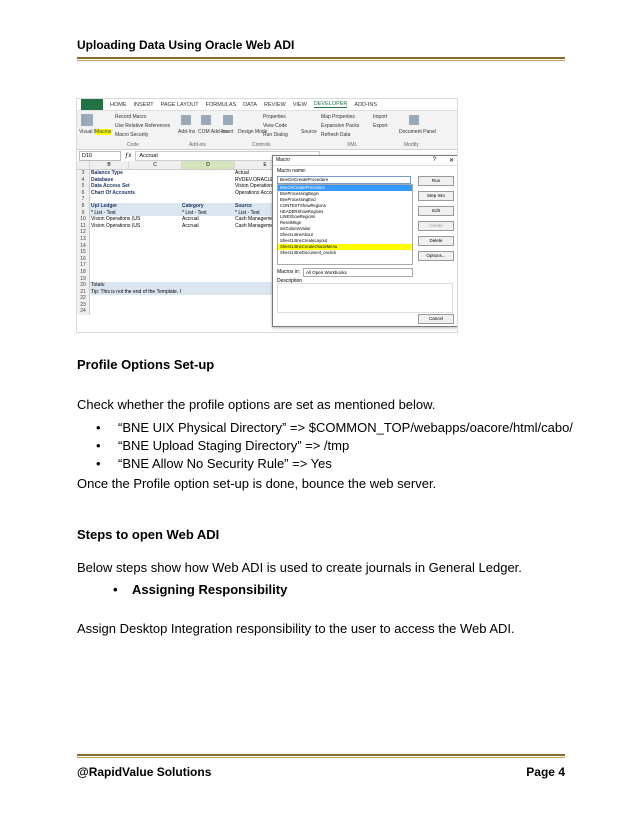 The width and height of the screenshot is (638, 826). I want to click on refresh-data-button: Refresh Data, so click(335, 135).